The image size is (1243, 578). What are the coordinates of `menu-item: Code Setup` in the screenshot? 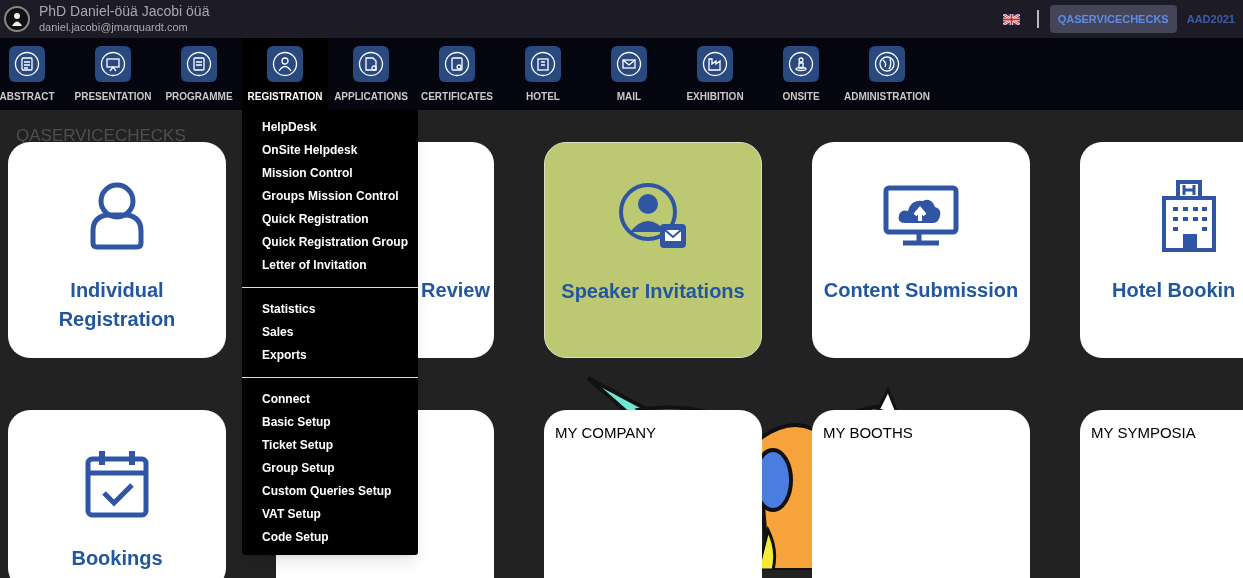 It's located at (330, 537).